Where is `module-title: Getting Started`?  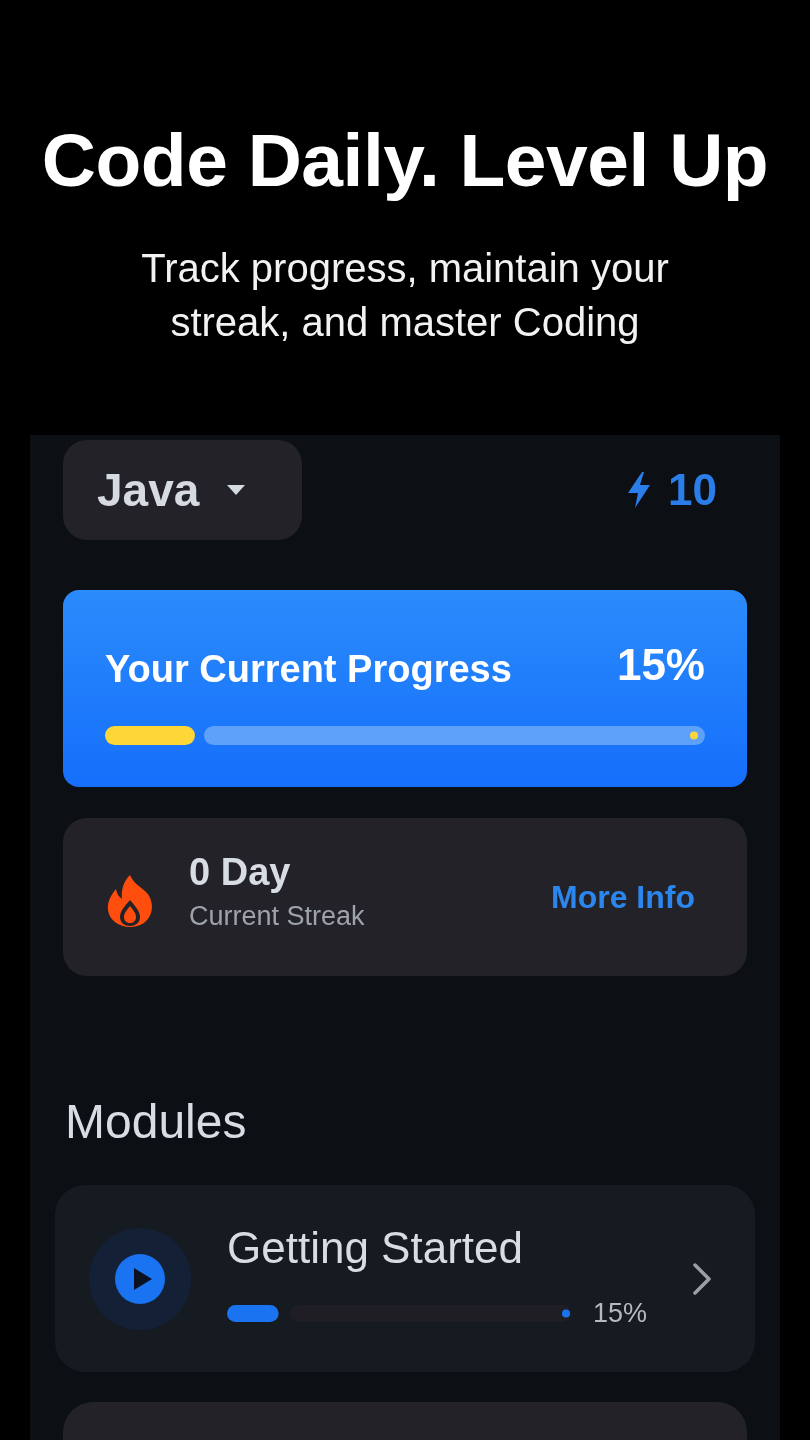
module-title: Getting Started is located at coordinates (375, 1248).